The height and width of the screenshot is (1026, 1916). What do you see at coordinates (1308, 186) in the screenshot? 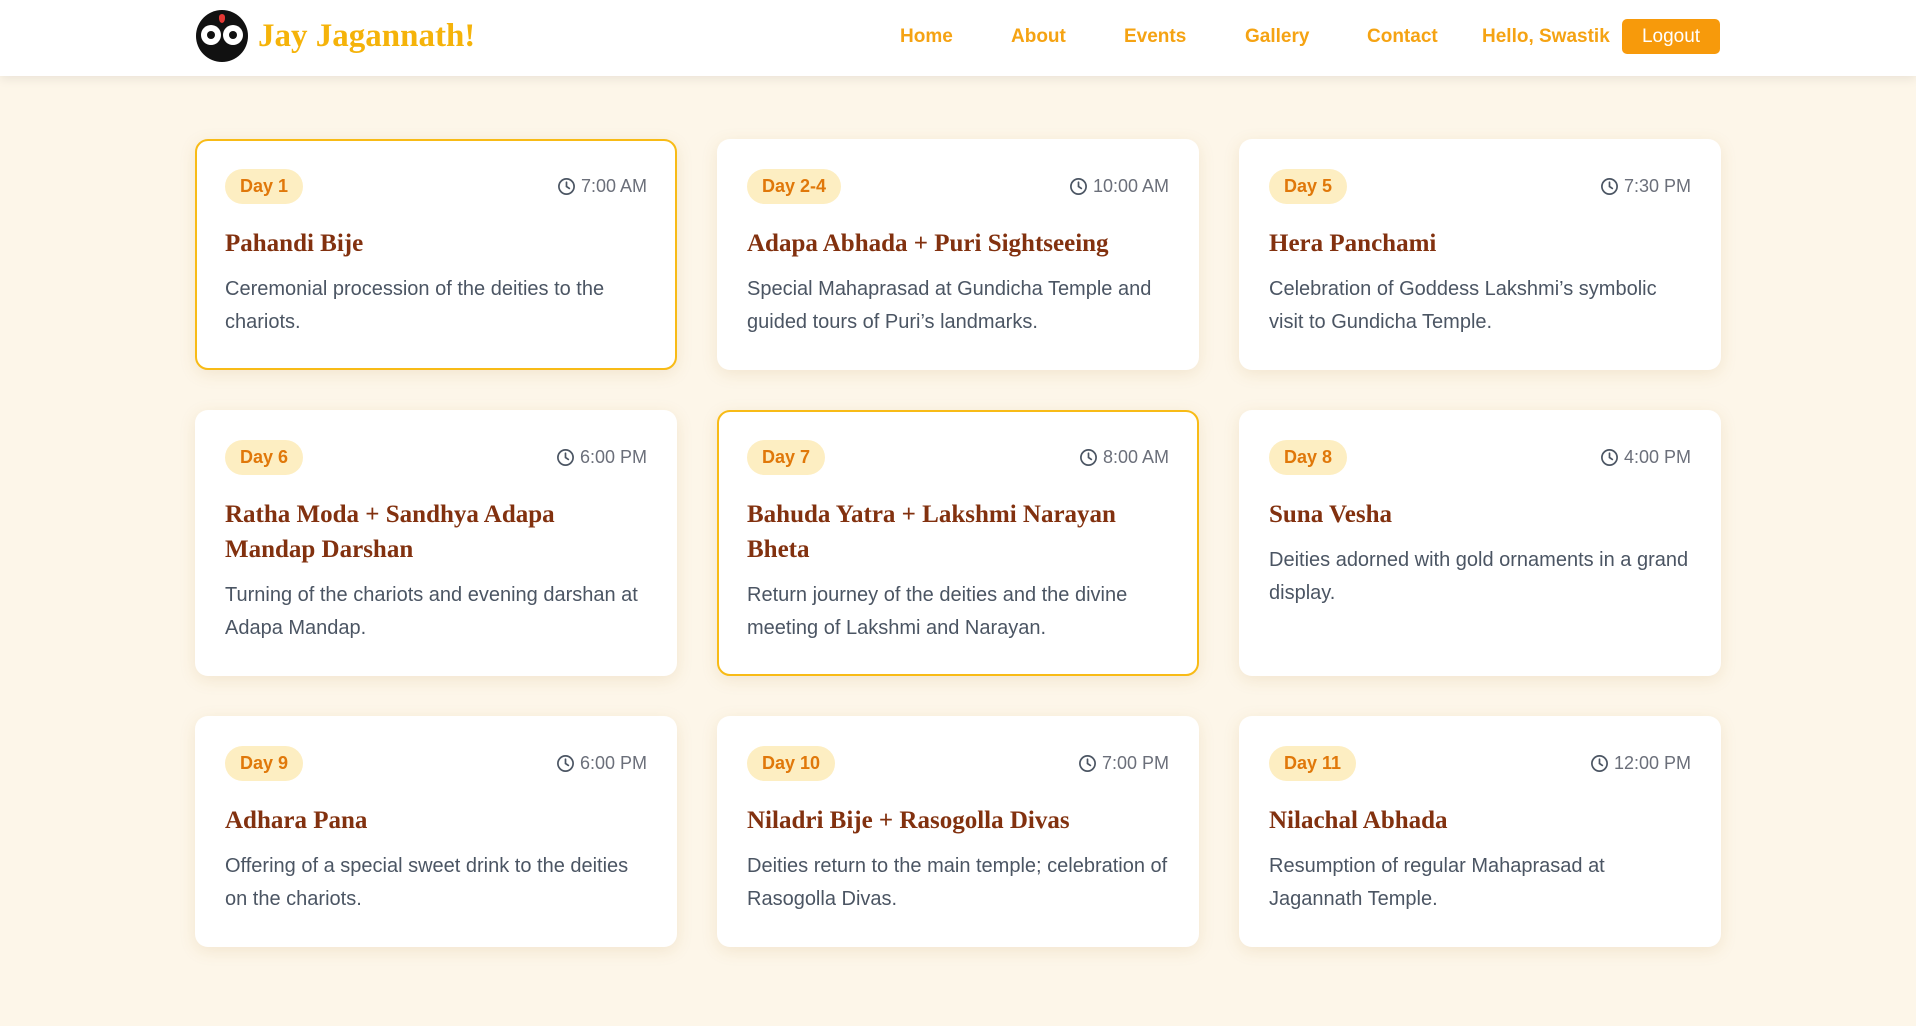
I see `day-badge: Day 5` at bounding box center [1308, 186].